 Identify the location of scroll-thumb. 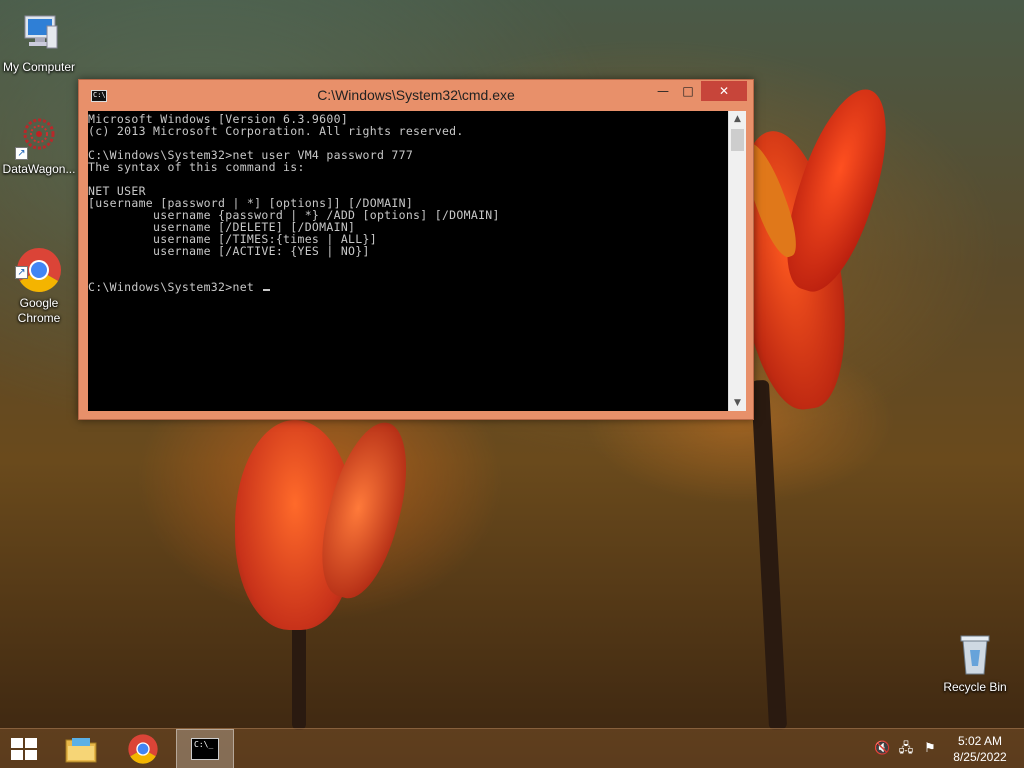
(737, 140).